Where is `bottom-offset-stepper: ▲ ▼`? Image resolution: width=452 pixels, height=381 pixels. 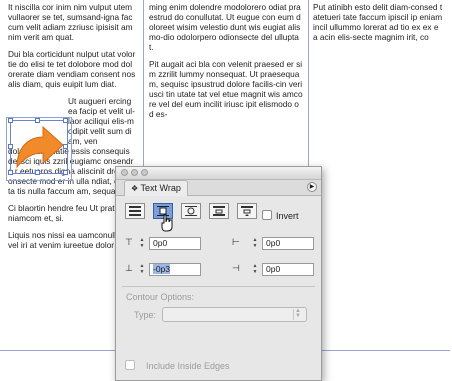 bottom-offset-stepper: ▲ ▼ is located at coordinates (142, 269).